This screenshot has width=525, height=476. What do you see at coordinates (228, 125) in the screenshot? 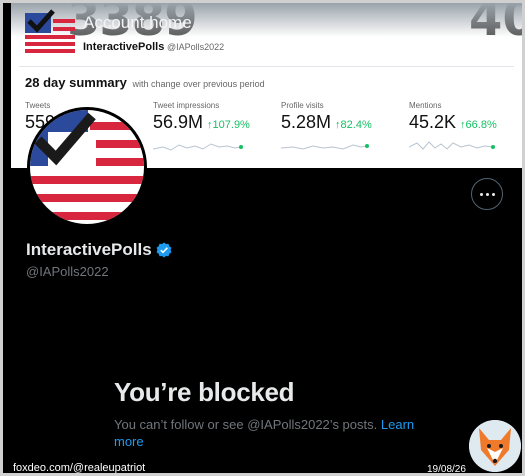
I see `stat-change: ↑107.9%` at bounding box center [228, 125].